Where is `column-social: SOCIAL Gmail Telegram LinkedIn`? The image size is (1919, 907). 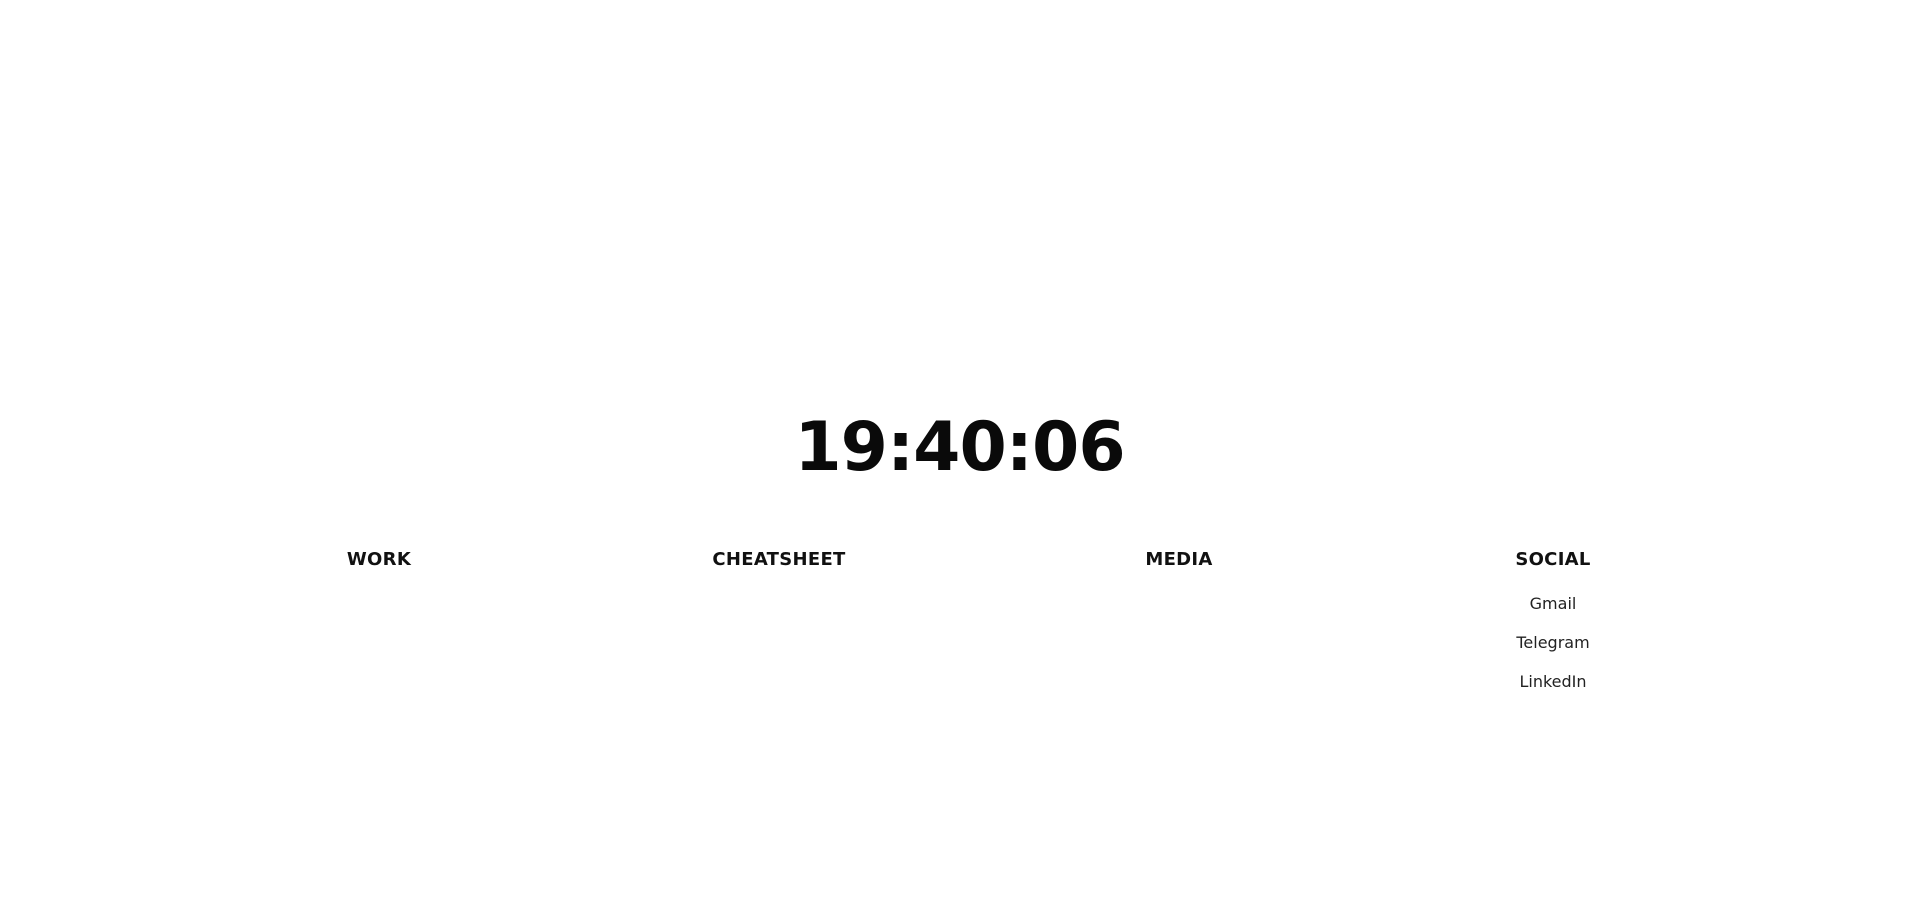
column-social: SOCIAL Gmail Telegram LinkedIn is located at coordinates (1553, 622).